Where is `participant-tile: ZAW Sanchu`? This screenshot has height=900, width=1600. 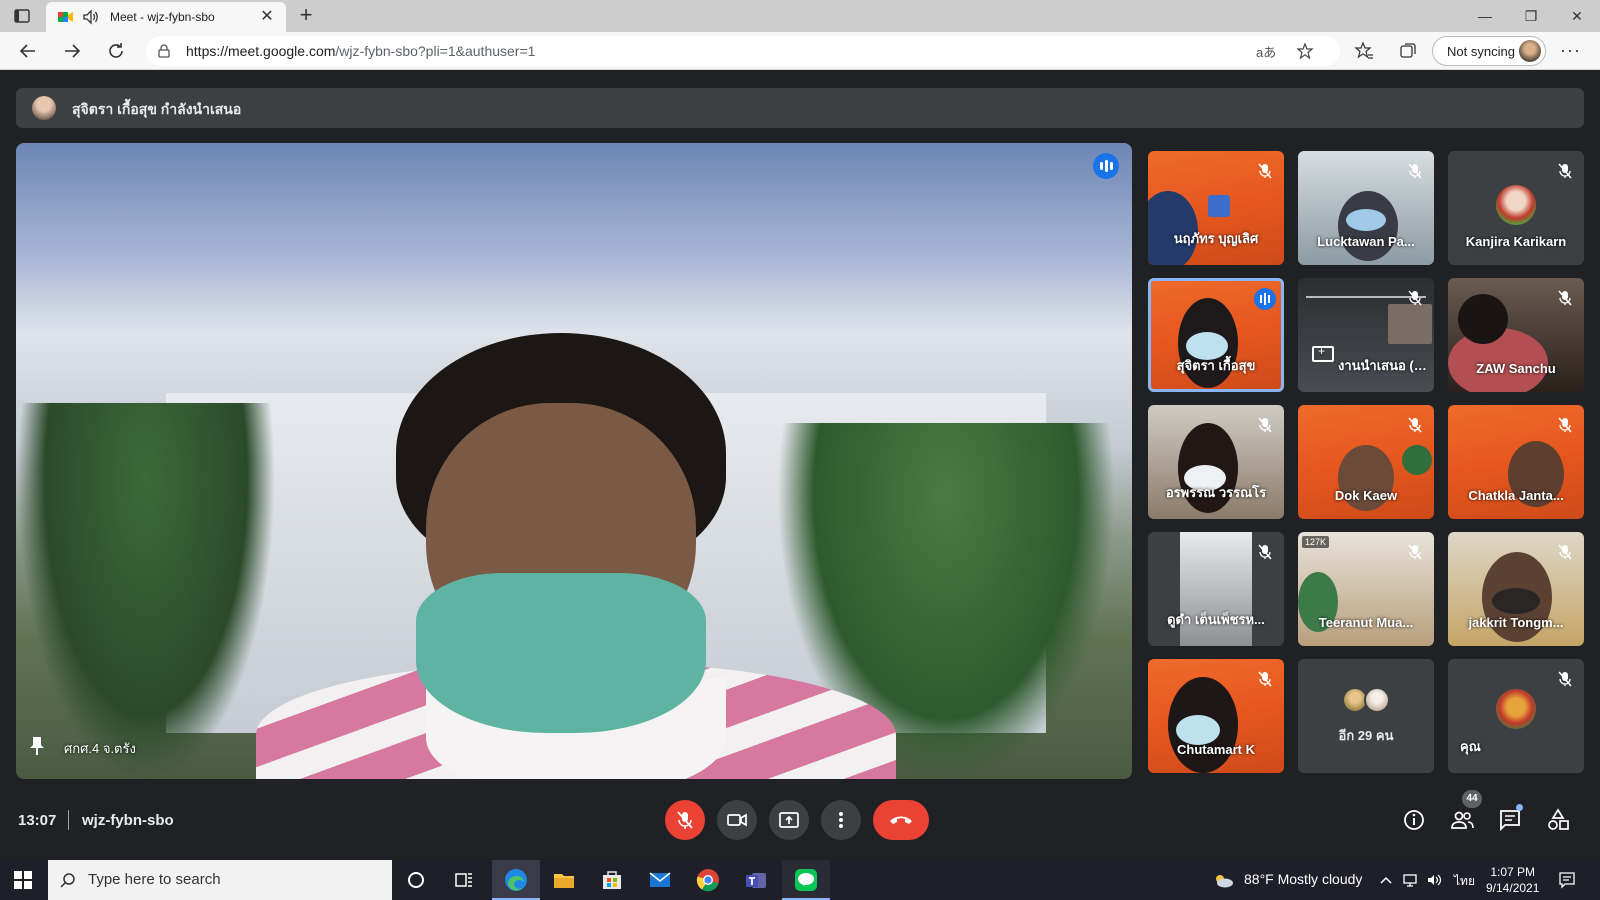
participant-tile: ZAW Sanchu is located at coordinates (1516, 335).